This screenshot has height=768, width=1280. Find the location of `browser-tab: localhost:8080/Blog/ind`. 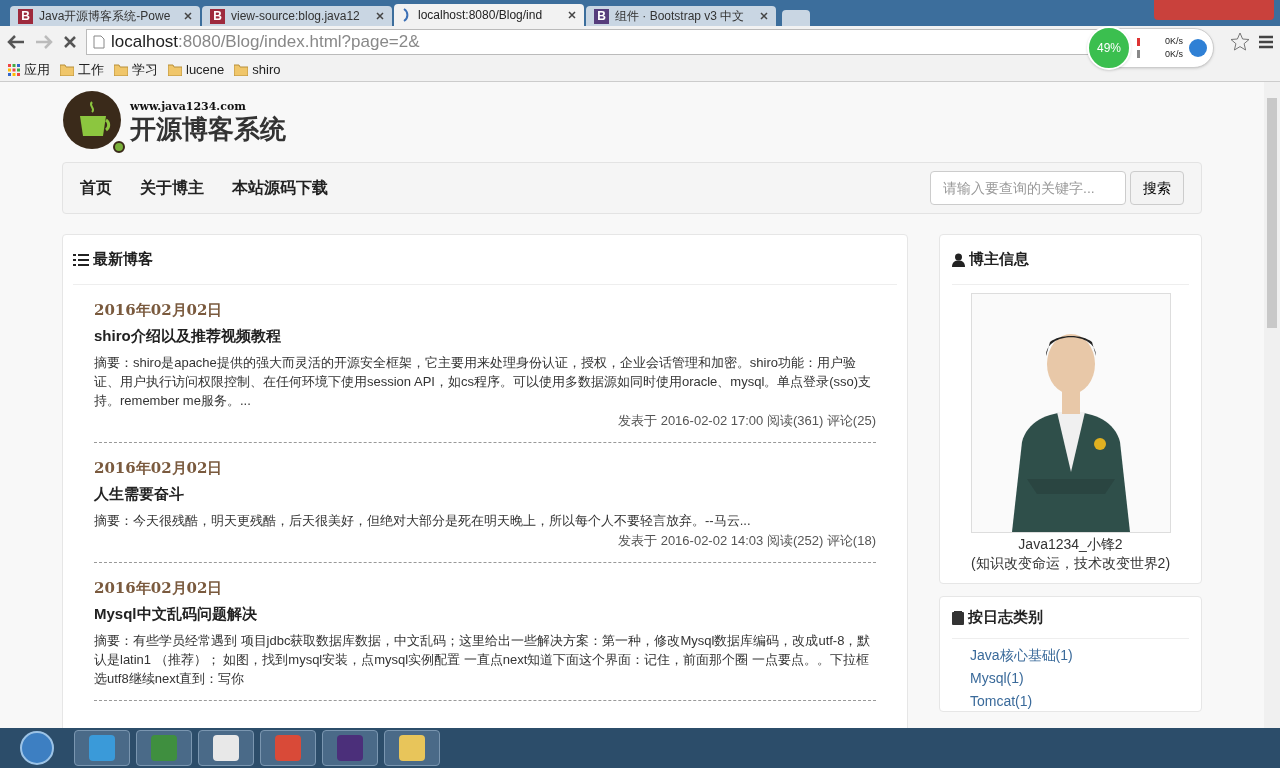

browser-tab: localhost:8080/Blog/ind is located at coordinates (489, 15).